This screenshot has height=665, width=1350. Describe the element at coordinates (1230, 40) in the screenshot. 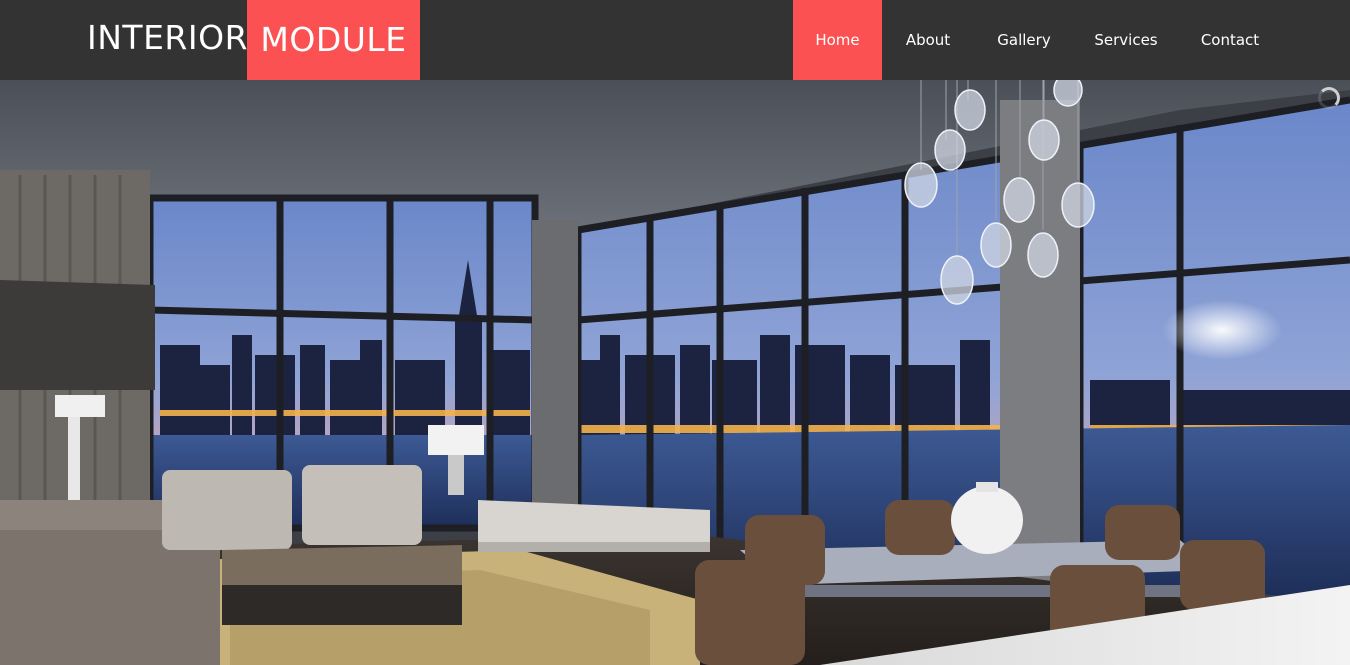

I see `nav-contact: Contact` at that location.